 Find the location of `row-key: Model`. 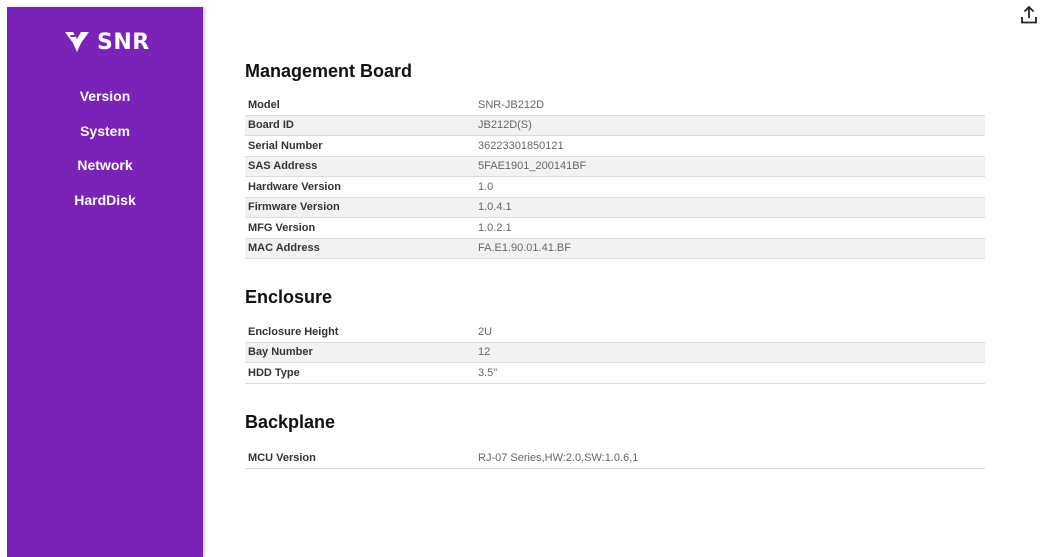

row-key: Model is located at coordinates (361, 105).